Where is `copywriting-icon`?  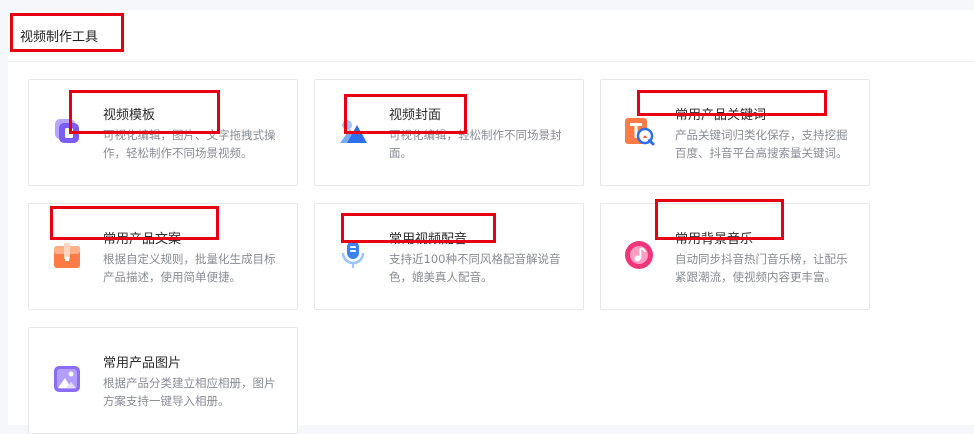
copywriting-icon is located at coordinates (67, 255).